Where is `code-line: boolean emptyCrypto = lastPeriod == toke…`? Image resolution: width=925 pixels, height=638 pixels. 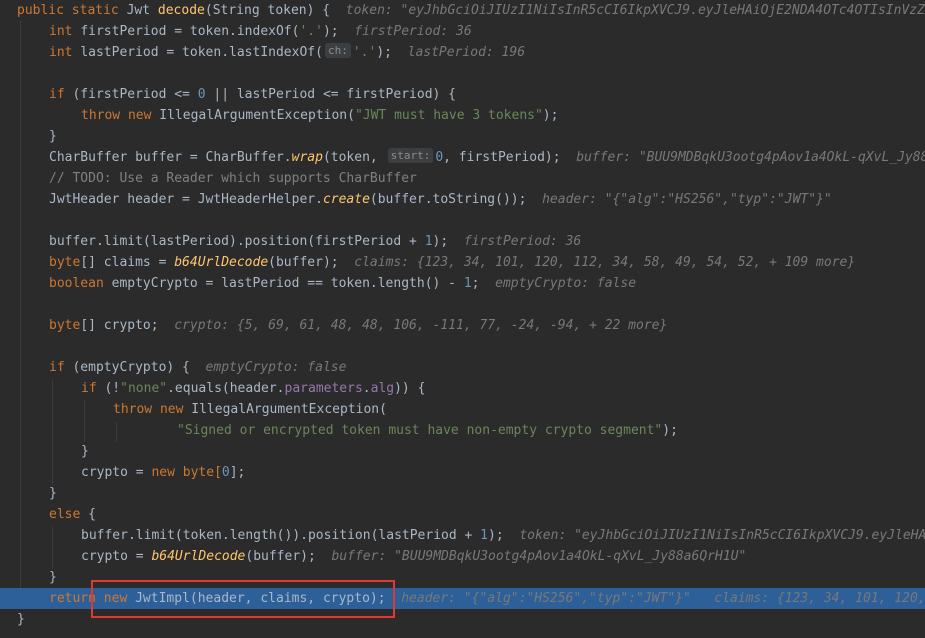 code-line: boolean emptyCrypto = lastPeriod == toke… is located at coordinates (462, 283).